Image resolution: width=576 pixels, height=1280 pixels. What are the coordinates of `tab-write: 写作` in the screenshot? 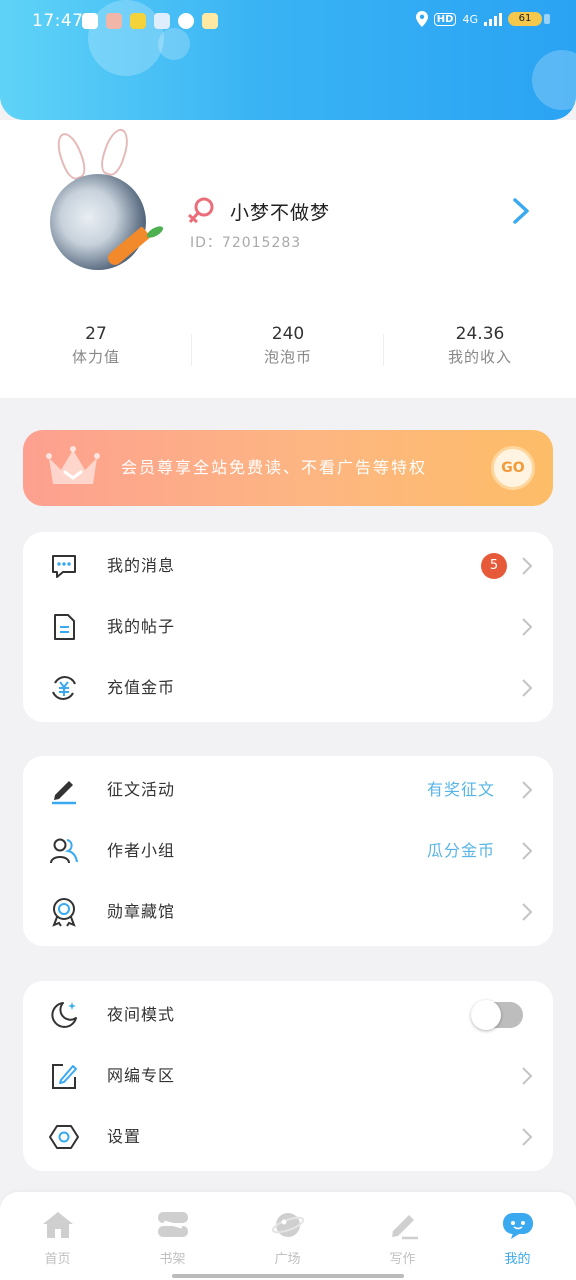 It's located at (402, 1238).